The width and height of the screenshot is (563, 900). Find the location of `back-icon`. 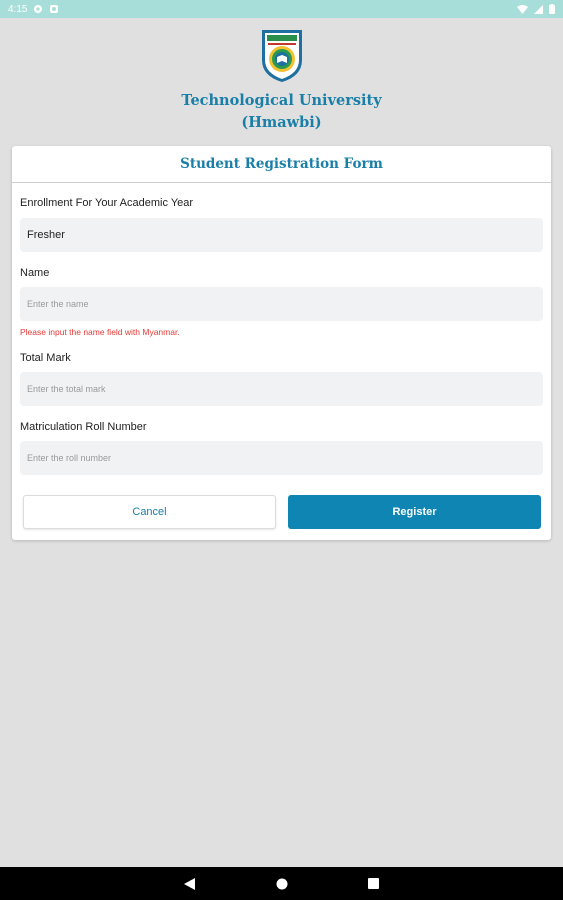

back-icon is located at coordinates (190, 884).